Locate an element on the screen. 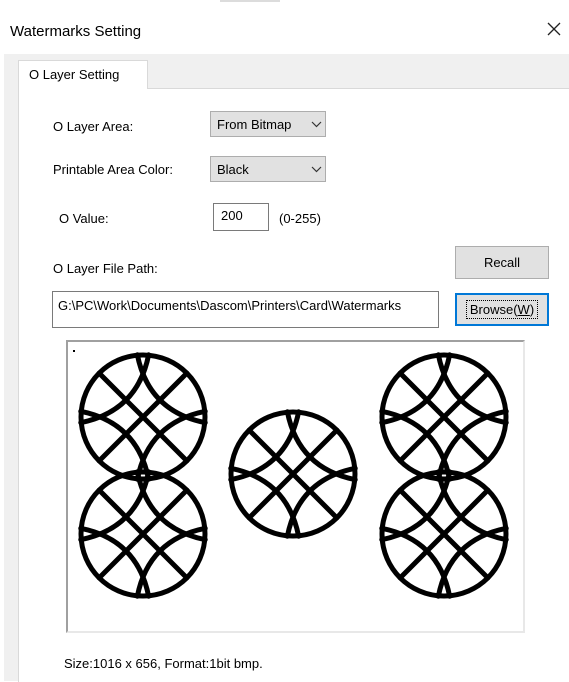  printable-area-color-value: Black is located at coordinates (233, 169).